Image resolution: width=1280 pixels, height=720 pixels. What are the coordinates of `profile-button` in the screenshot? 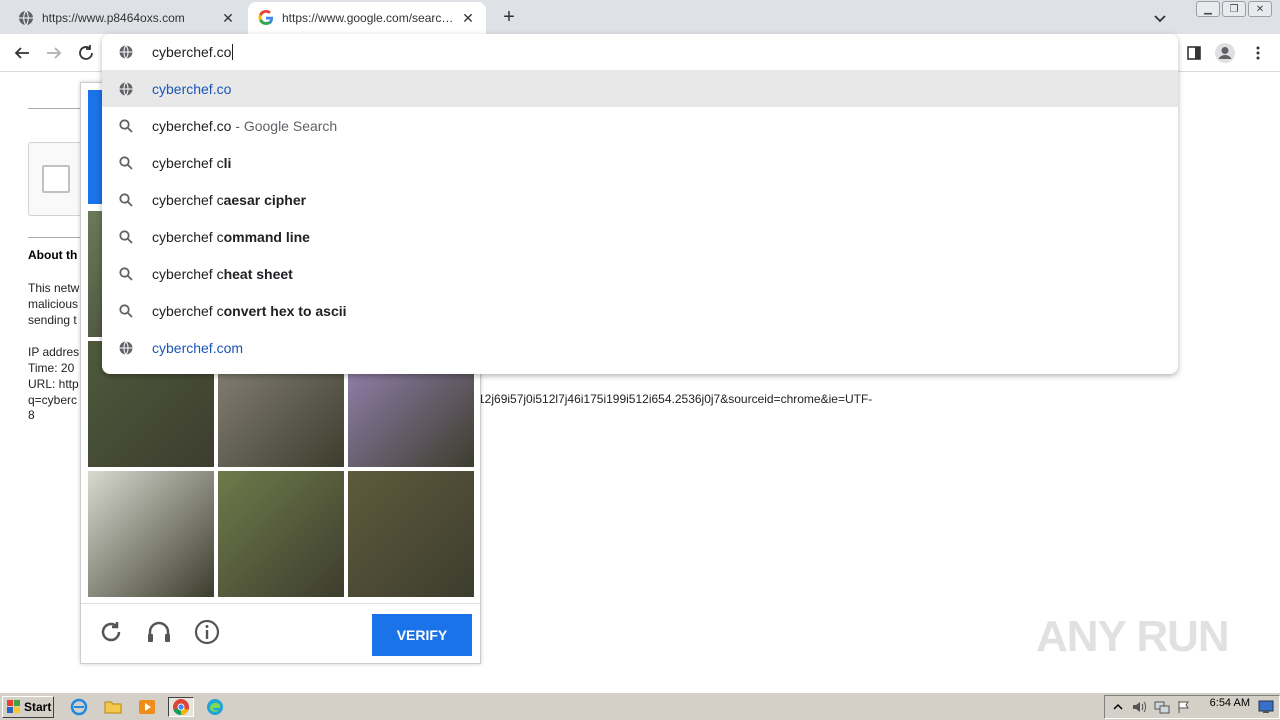 It's located at (1225, 53).